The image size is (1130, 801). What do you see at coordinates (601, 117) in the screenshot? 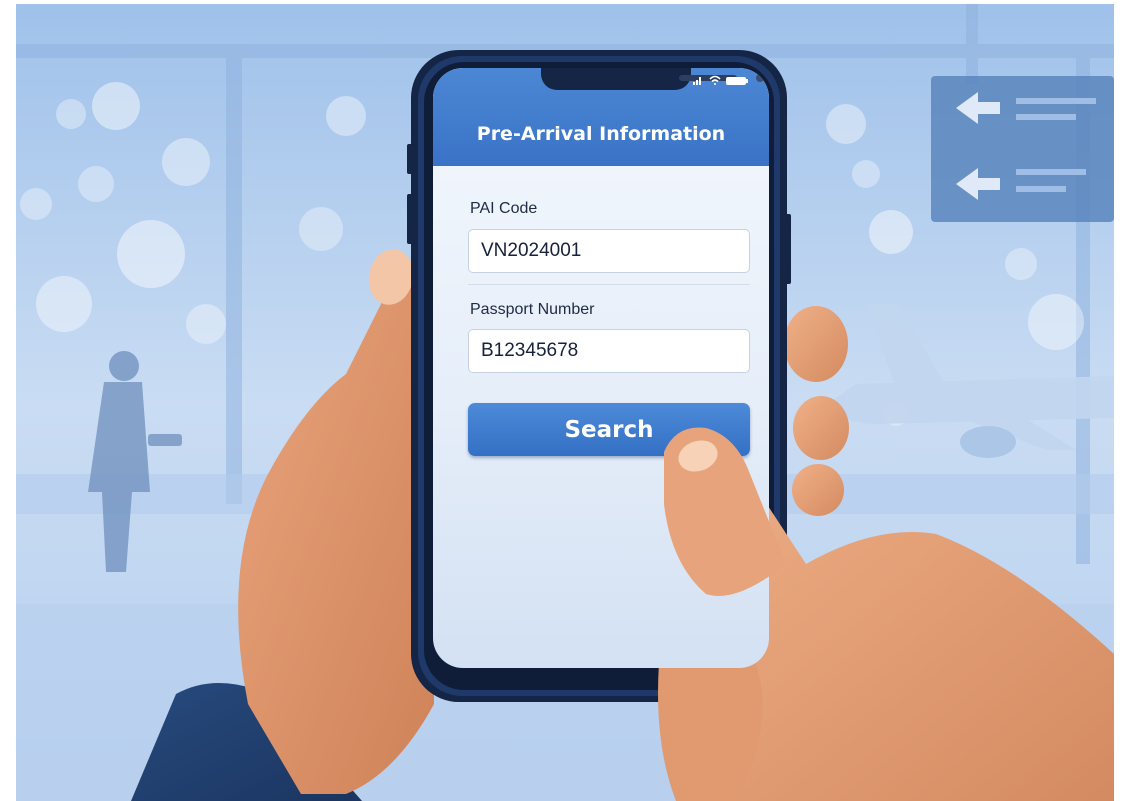
I see `app-header: Pre-Arrival Information` at bounding box center [601, 117].